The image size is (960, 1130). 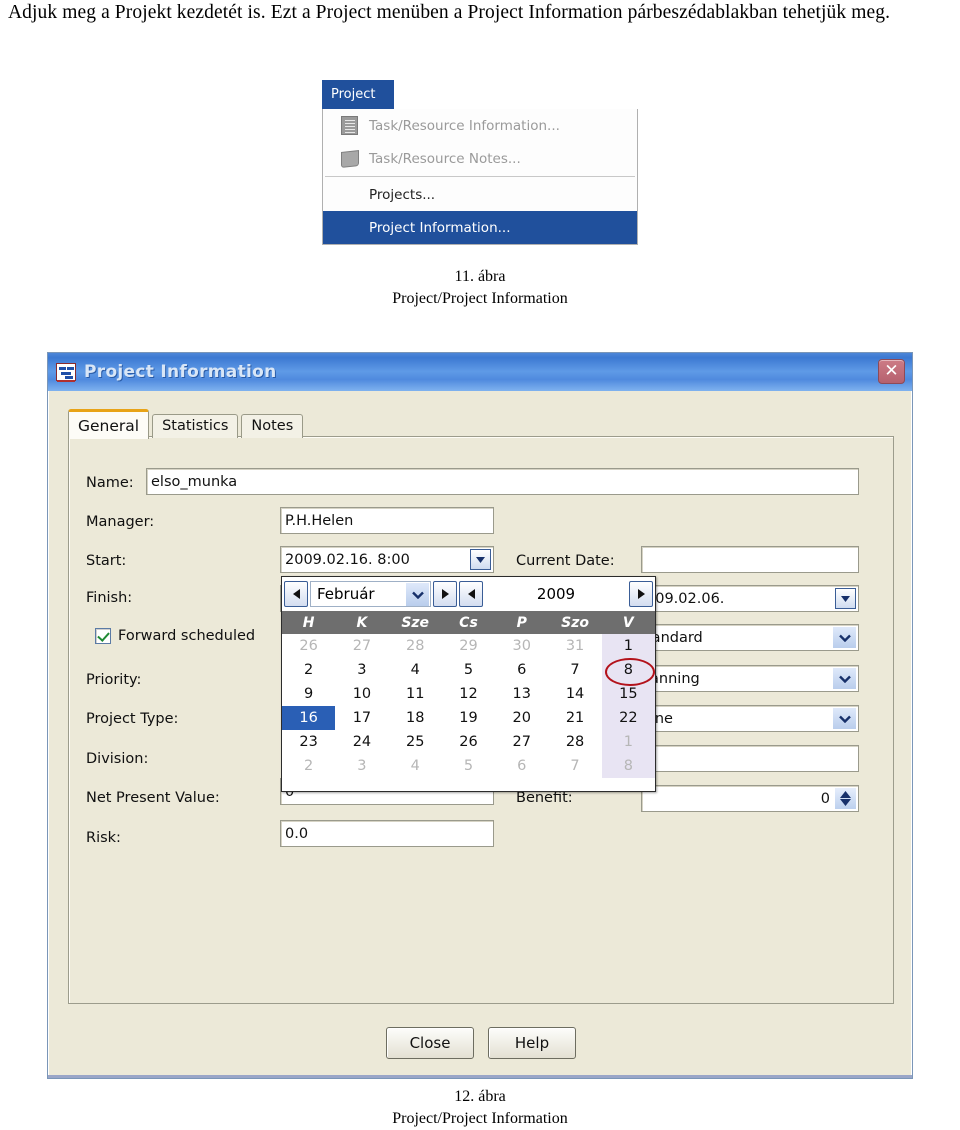 I want to click on help-button: Help, so click(x=532, y=1043).